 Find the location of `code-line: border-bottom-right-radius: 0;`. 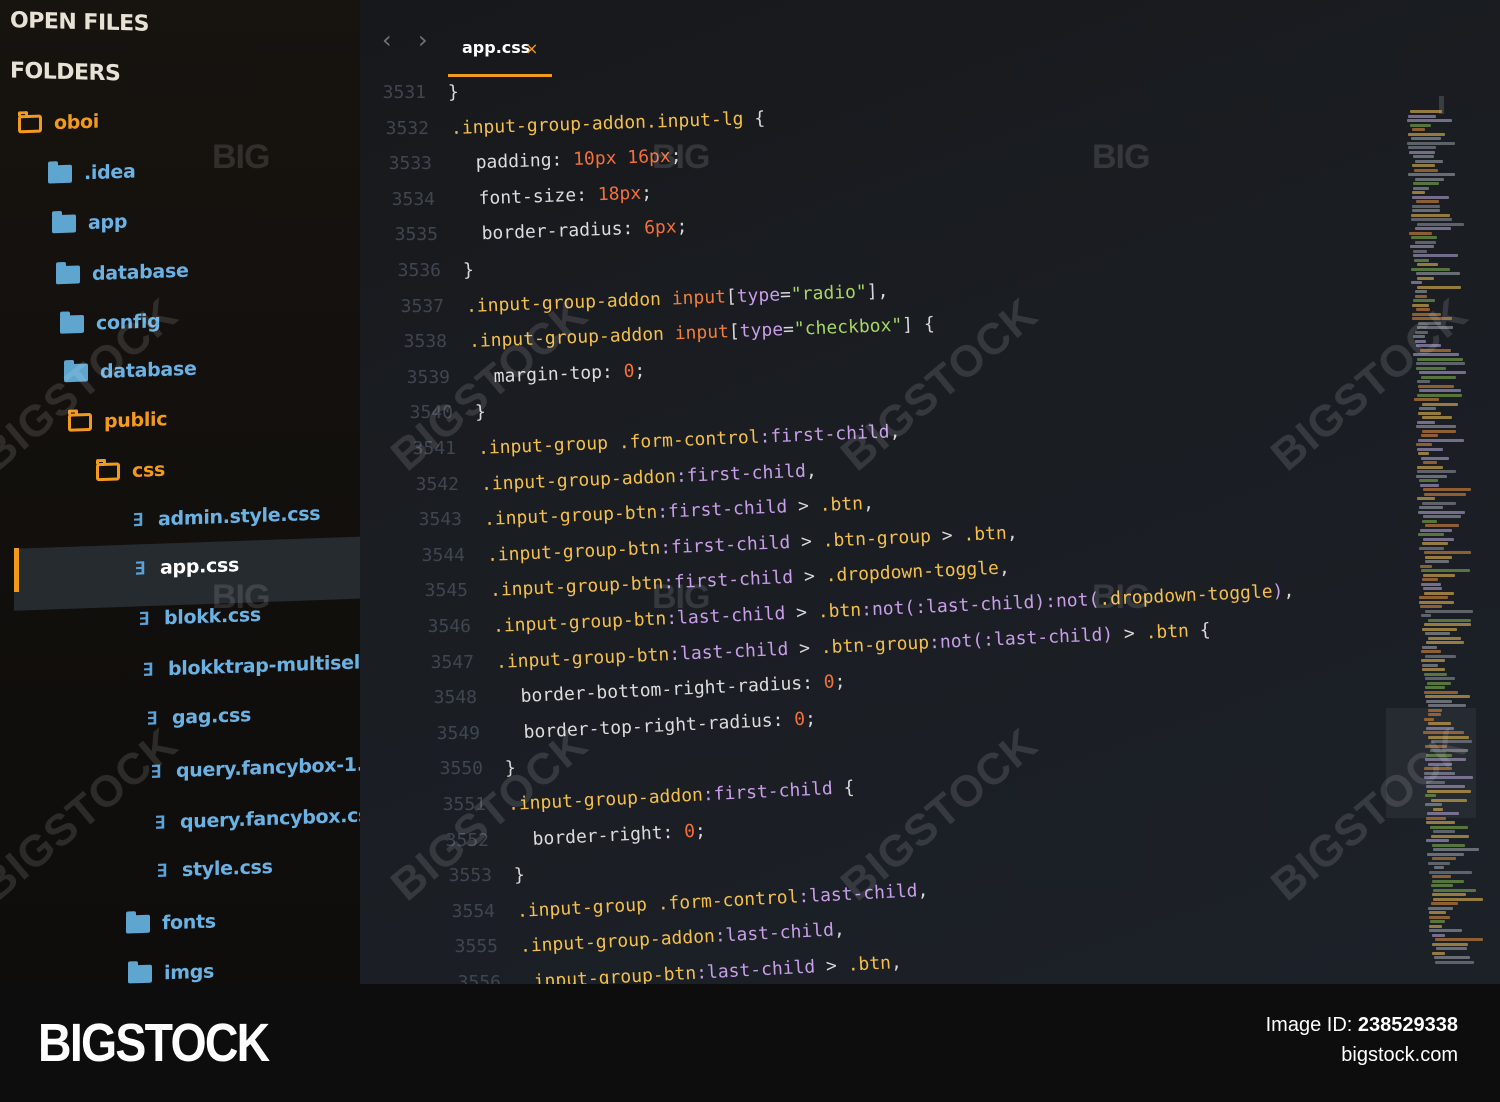

code-line: border-bottom-right-radius: 0; is located at coordinates (672, 689).